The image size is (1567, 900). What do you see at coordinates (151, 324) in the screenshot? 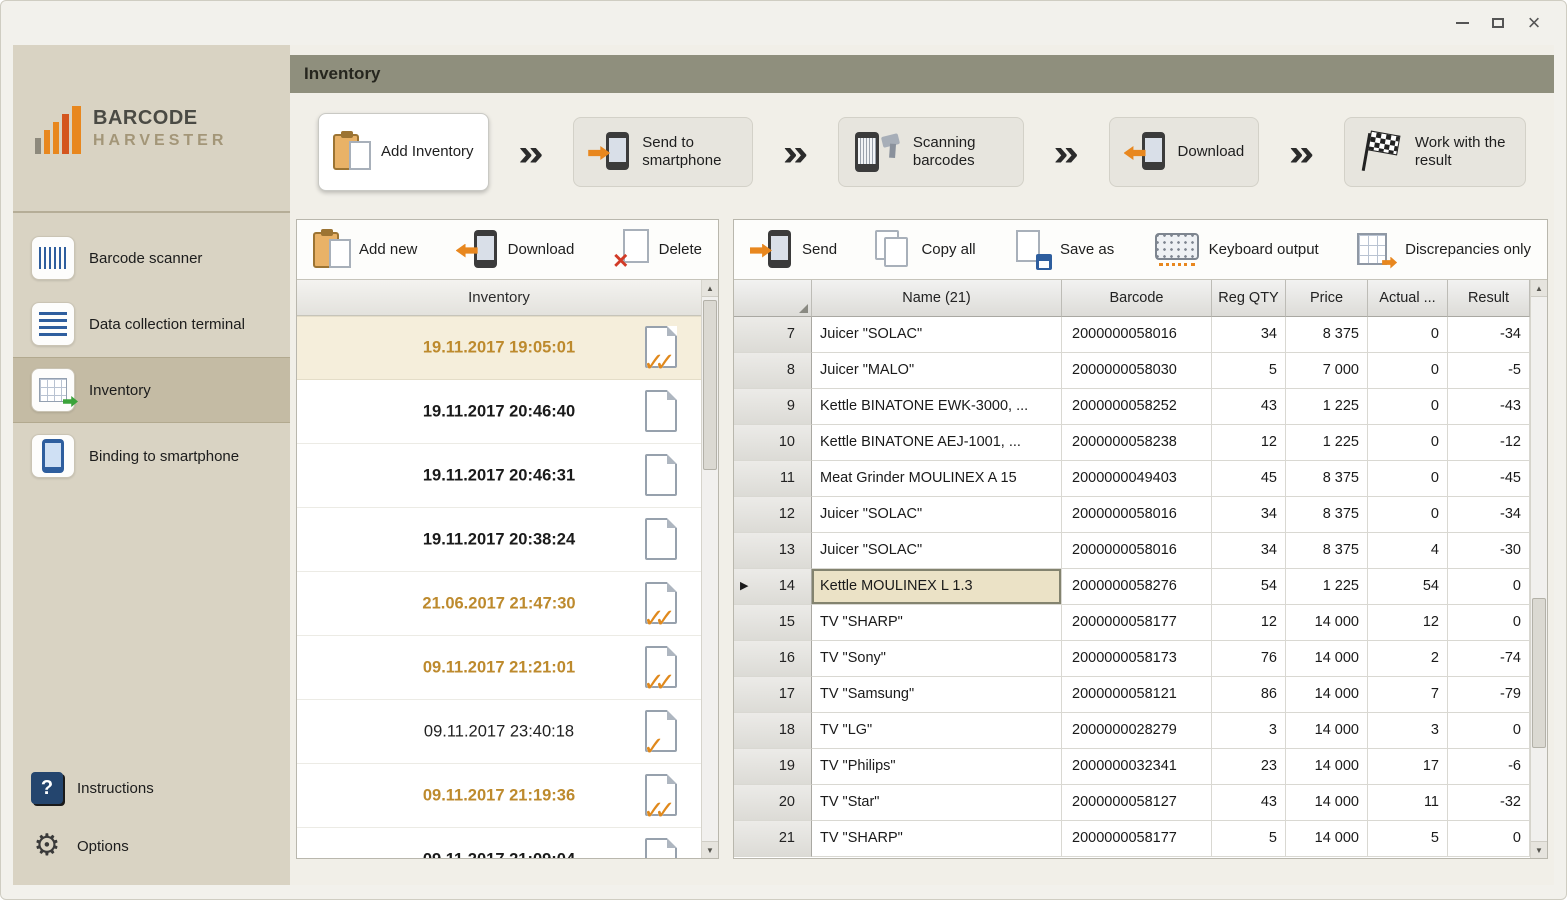
I see `sidebar-item-data-collection-terminal: Data collection terminal` at bounding box center [151, 324].